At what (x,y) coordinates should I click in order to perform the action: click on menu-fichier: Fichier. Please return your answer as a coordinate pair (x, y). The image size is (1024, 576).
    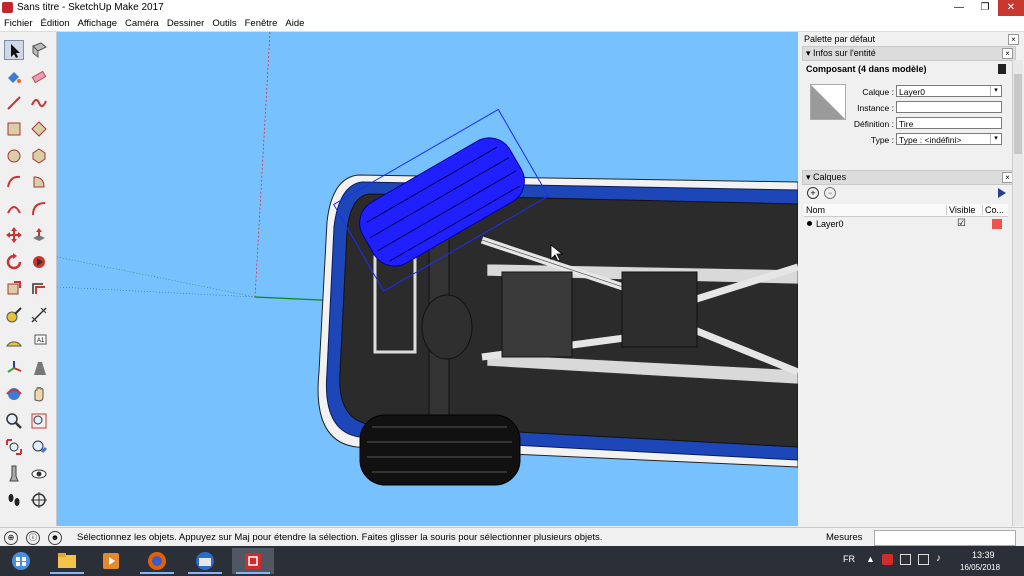
    Looking at the image, I should click on (18, 23).